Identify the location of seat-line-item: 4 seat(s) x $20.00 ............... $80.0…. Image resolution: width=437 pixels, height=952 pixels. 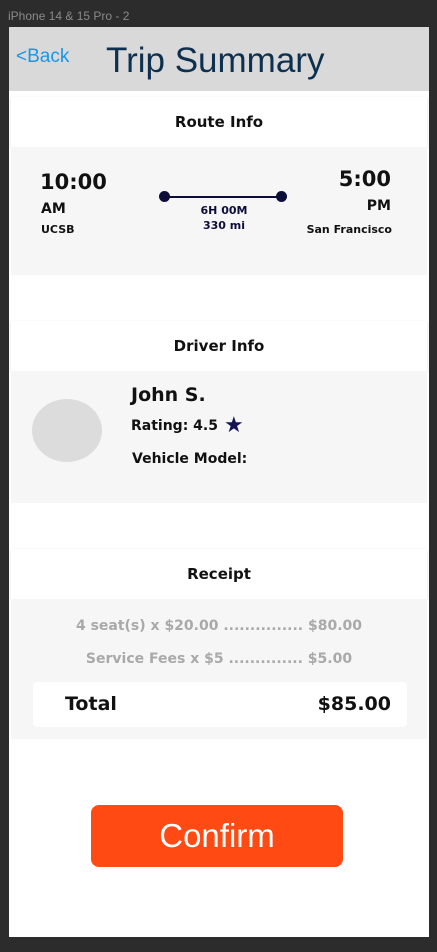
(219, 626).